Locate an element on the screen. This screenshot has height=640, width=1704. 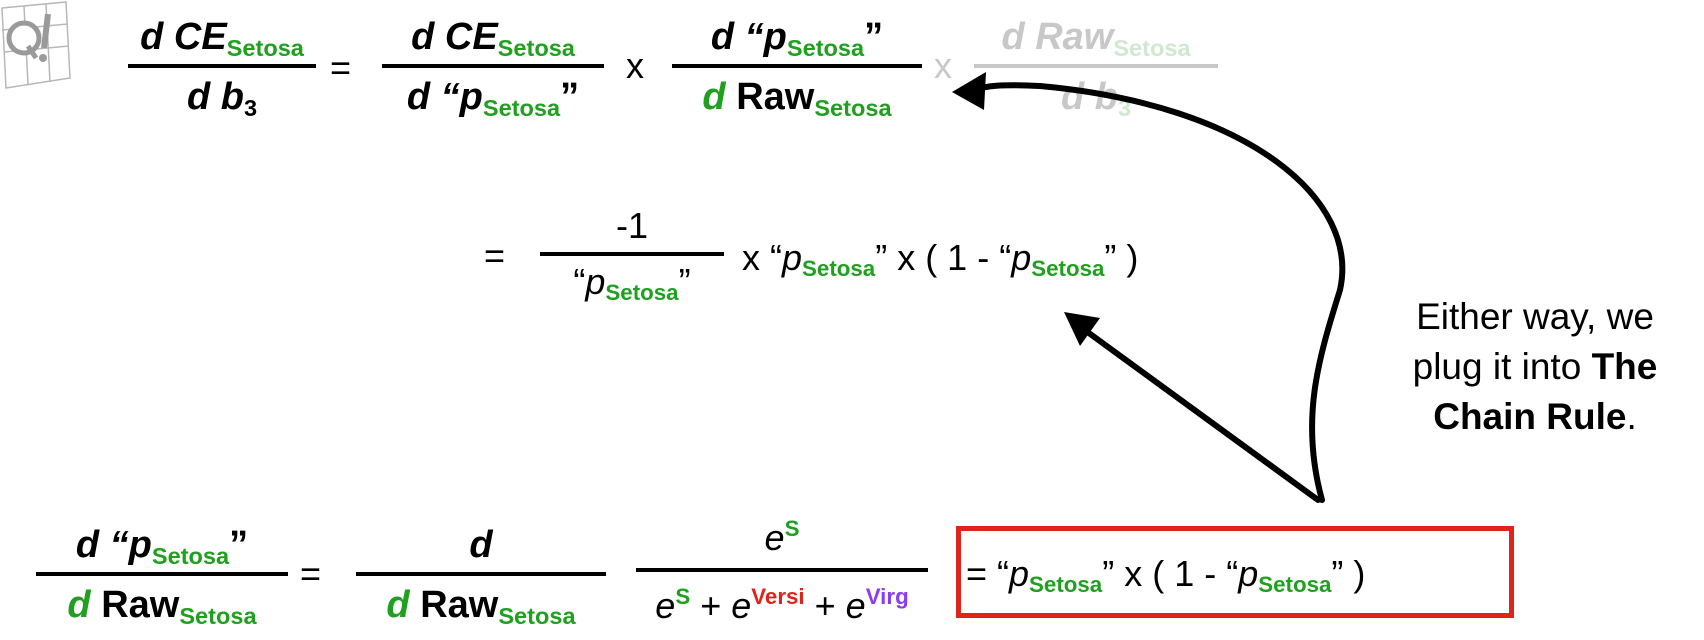
top-term2-den-d: d is located at coordinates (714, 97).